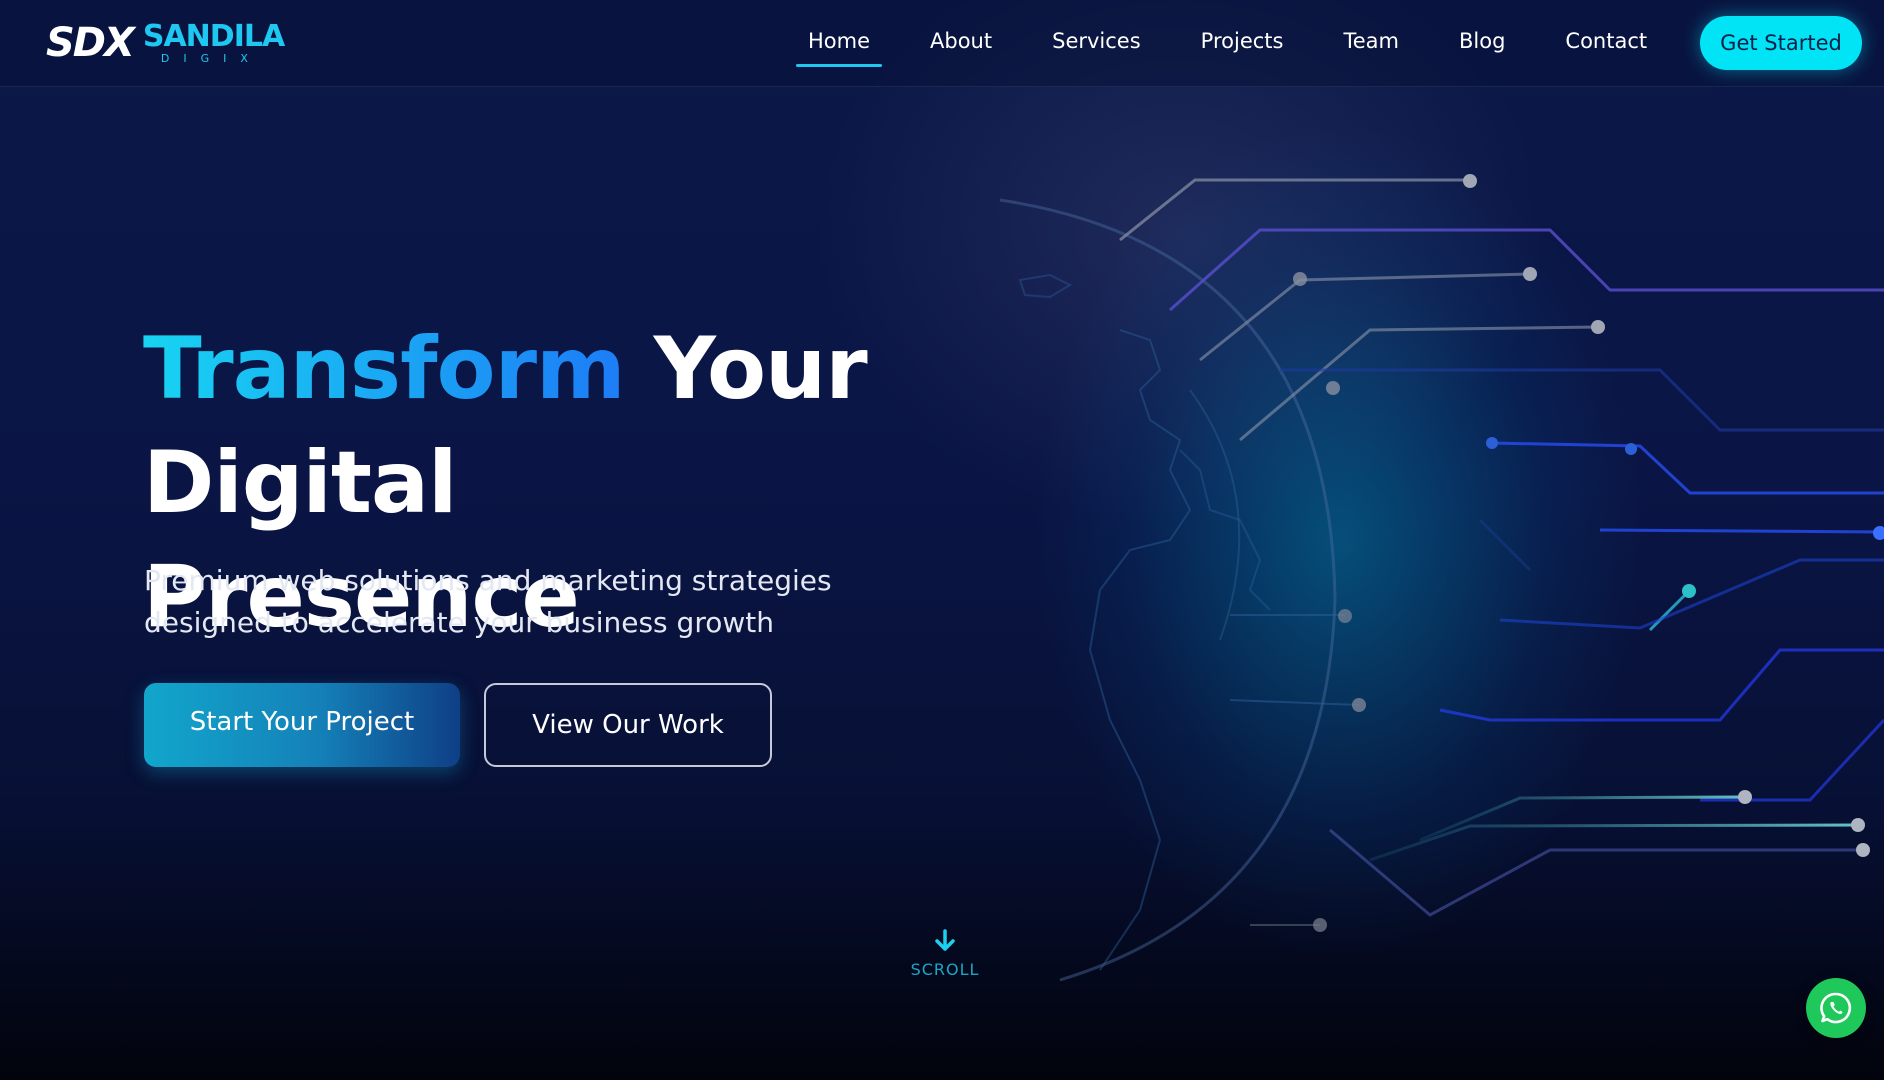 This screenshot has height=1080, width=1884. I want to click on start-project-button: Start Your Project, so click(302, 725).